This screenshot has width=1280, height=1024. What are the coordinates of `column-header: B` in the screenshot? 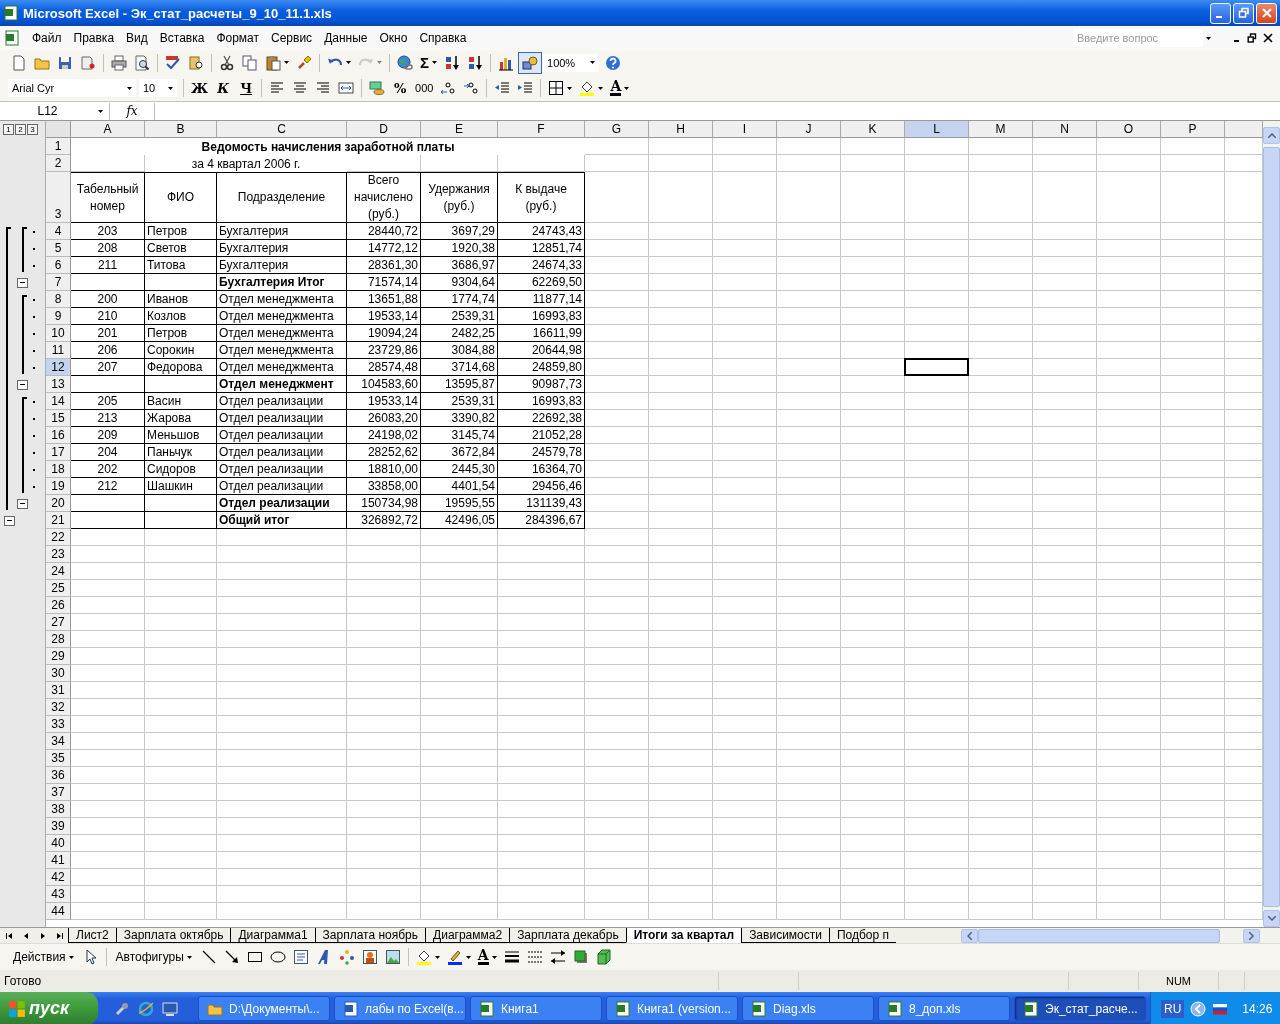 It's located at (181, 129).